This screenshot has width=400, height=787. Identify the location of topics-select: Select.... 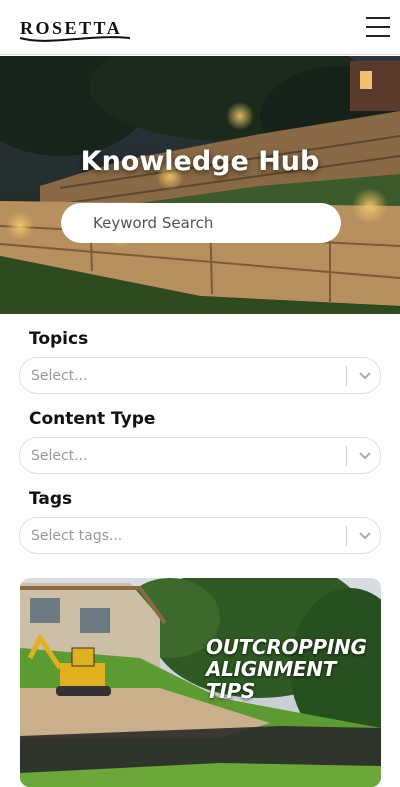
(200, 375).